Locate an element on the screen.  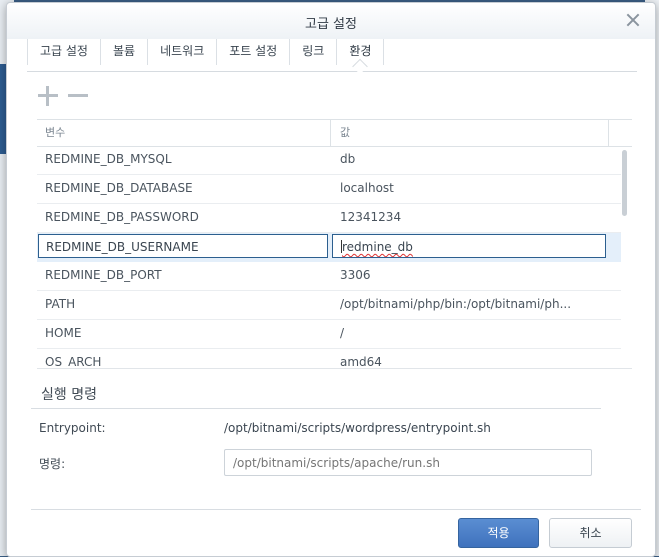
table-row: REDMINE_DB_DATABASE localhost is located at coordinates (329, 189).